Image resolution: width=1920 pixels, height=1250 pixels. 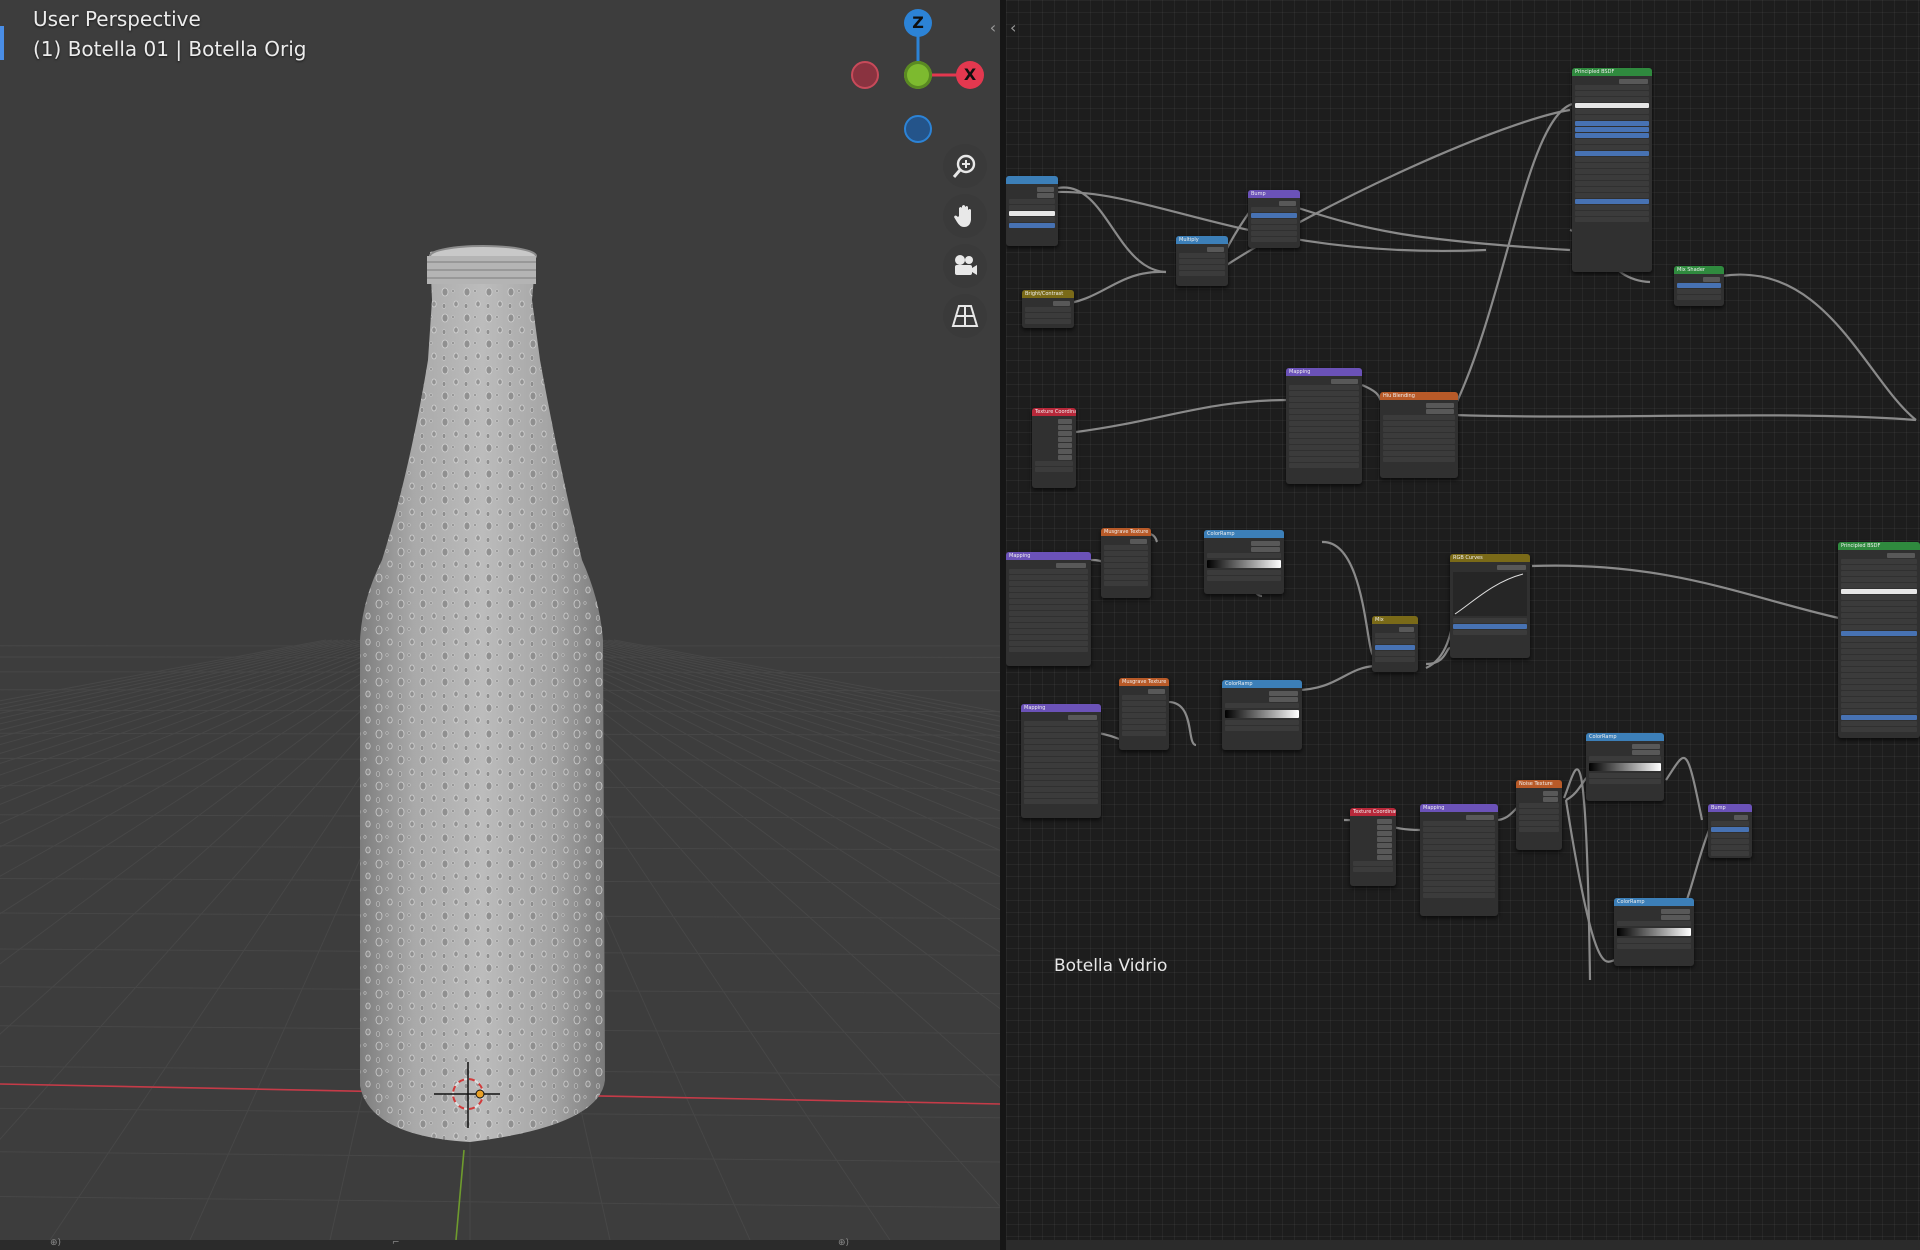 I want to click on node-header: RGB Curves, so click(x=1490, y=558).